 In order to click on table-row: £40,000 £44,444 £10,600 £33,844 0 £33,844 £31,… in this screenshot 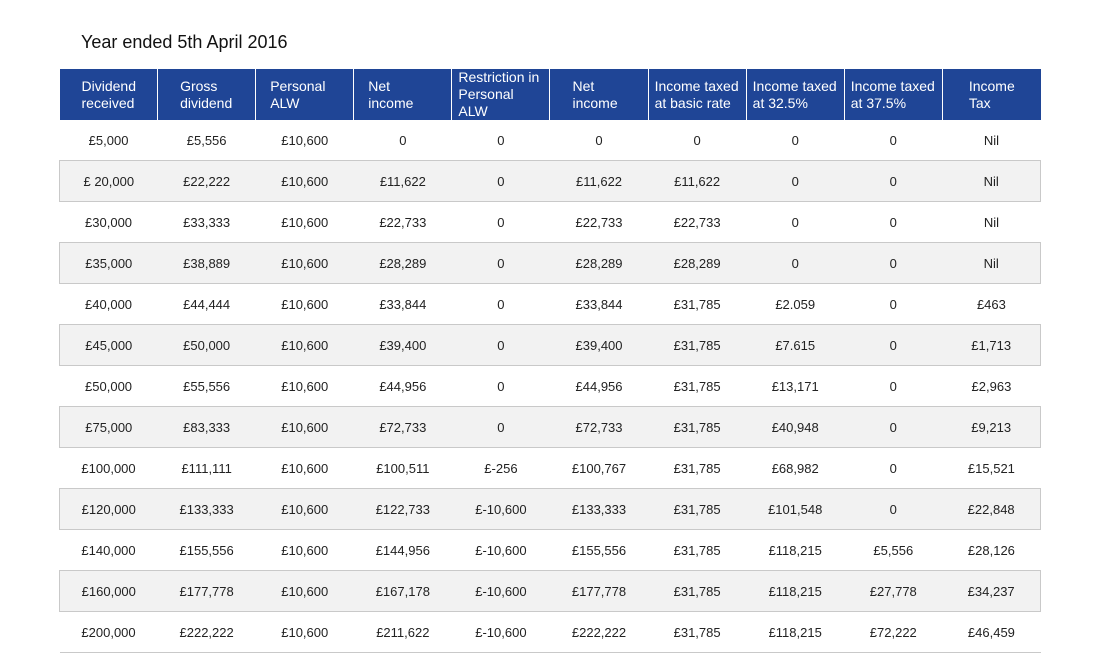, I will do `click(550, 304)`.